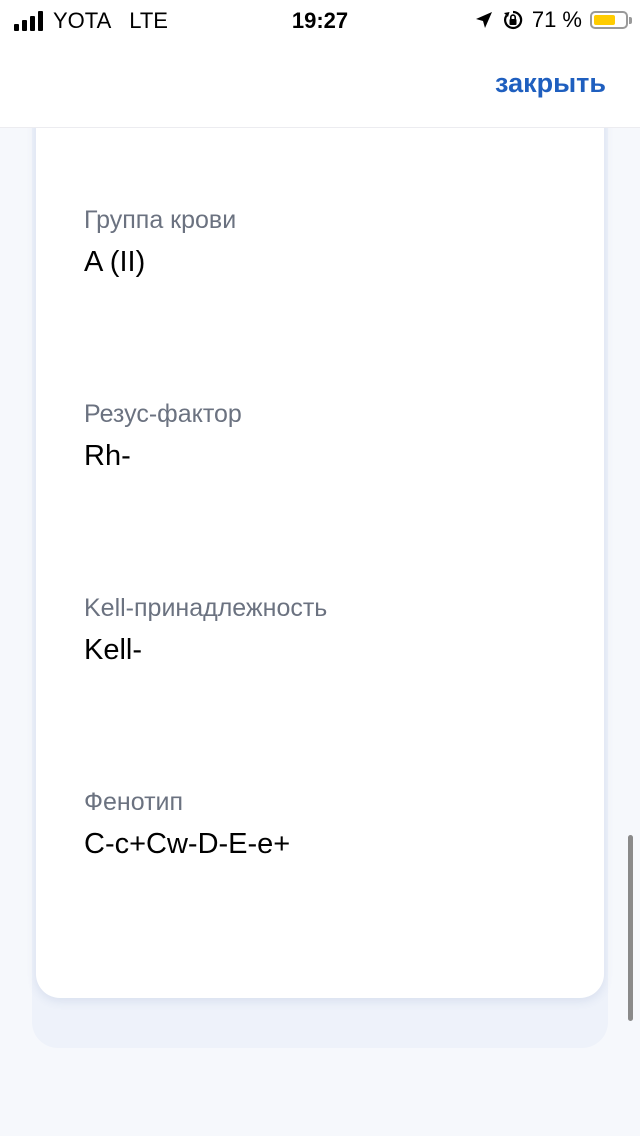 This screenshot has height=1136, width=640. Describe the element at coordinates (163, 414) in the screenshot. I see `field-label: Резус-фактор` at that location.